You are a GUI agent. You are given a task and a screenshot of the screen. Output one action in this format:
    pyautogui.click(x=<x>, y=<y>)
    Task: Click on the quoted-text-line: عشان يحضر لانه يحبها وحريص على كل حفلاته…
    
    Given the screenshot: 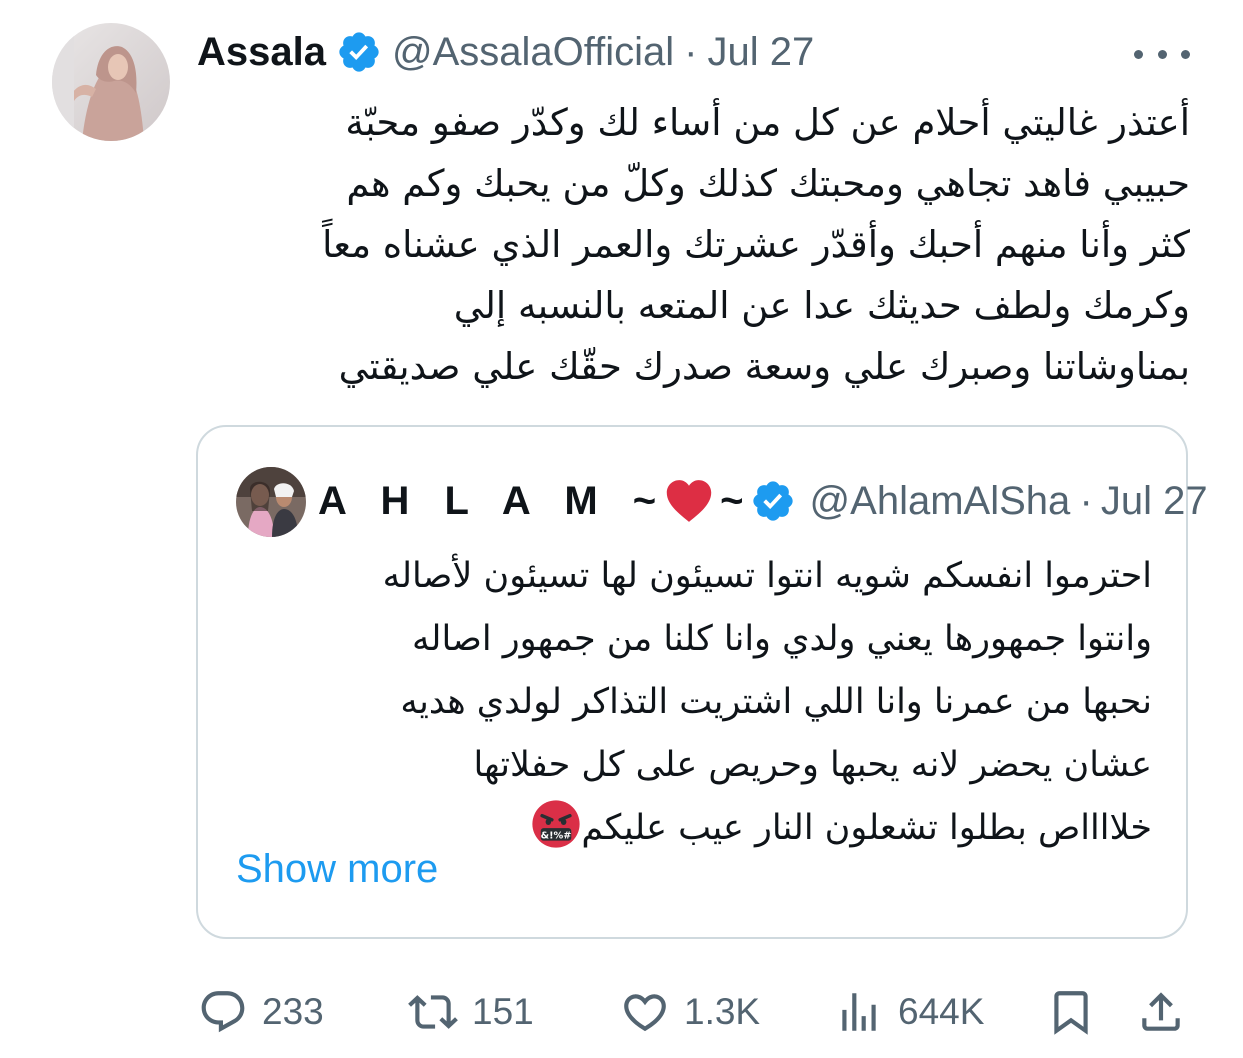 What is the action you would take?
    pyautogui.click(x=812, y=765)
    